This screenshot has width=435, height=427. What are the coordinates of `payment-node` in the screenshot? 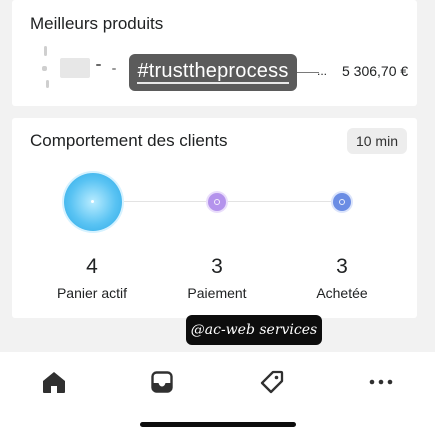 It's located at (217, 202).